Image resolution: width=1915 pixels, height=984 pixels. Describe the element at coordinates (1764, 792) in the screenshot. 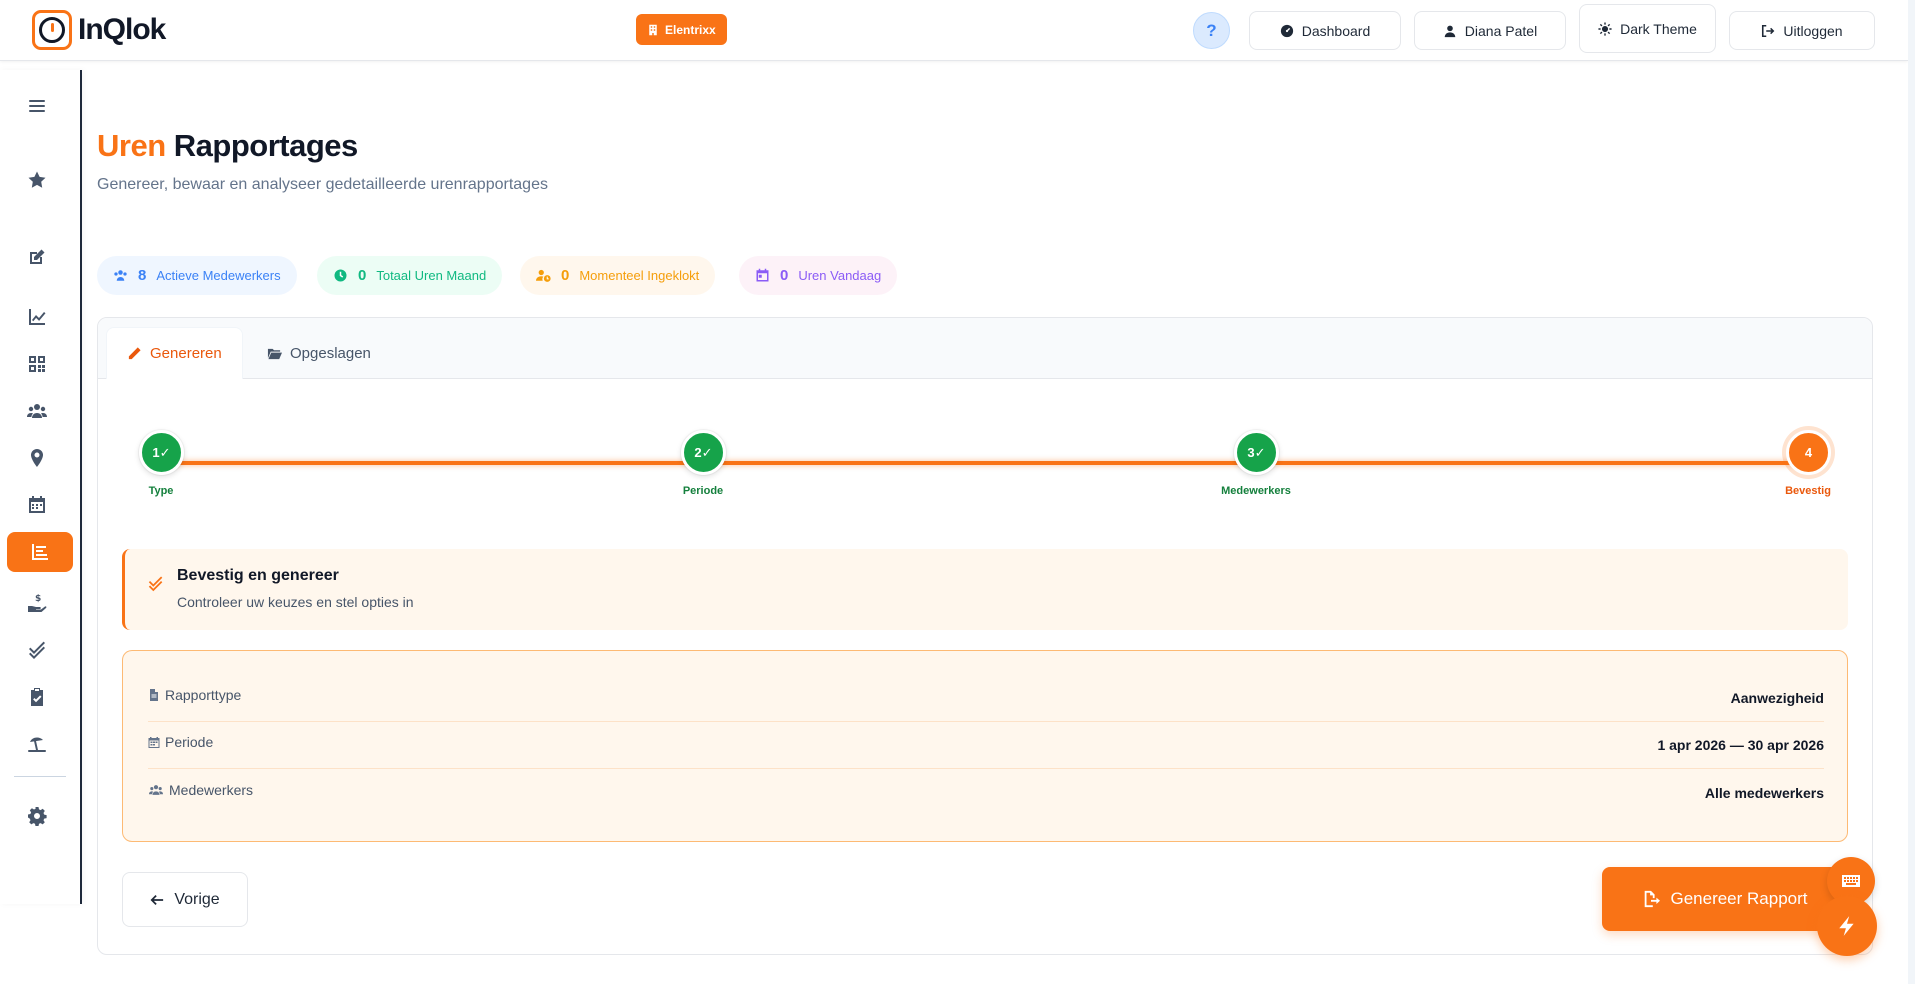

I see `summary-value: Alle medewerkers` at that location.